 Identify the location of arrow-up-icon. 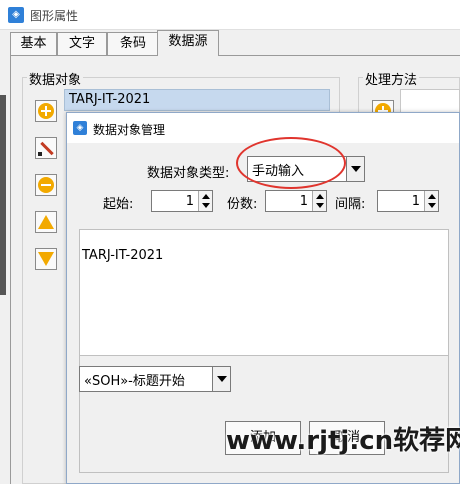
(46, 222).